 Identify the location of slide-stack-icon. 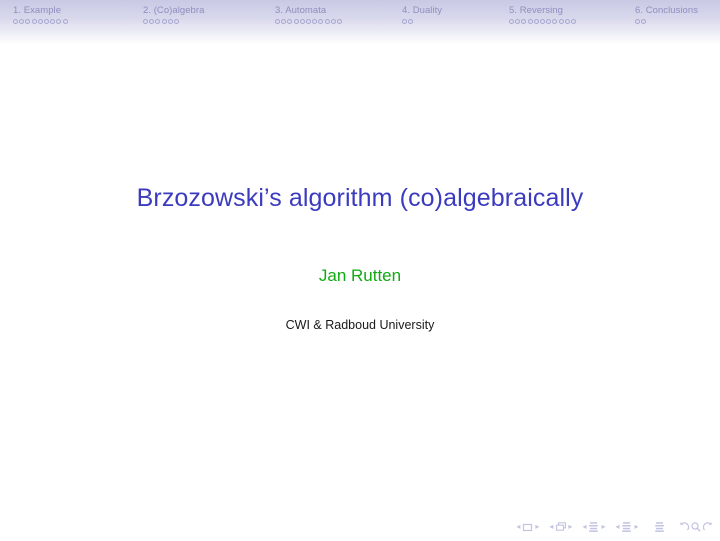
(561, 527).